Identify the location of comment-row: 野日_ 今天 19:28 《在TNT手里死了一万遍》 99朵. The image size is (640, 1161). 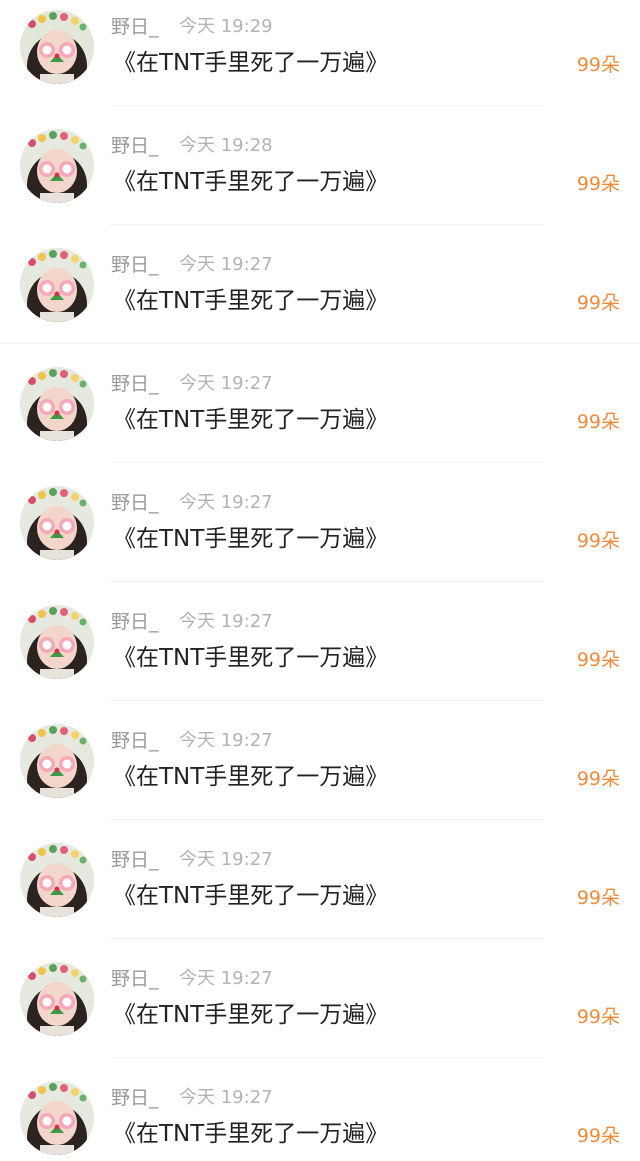
(320, 178).